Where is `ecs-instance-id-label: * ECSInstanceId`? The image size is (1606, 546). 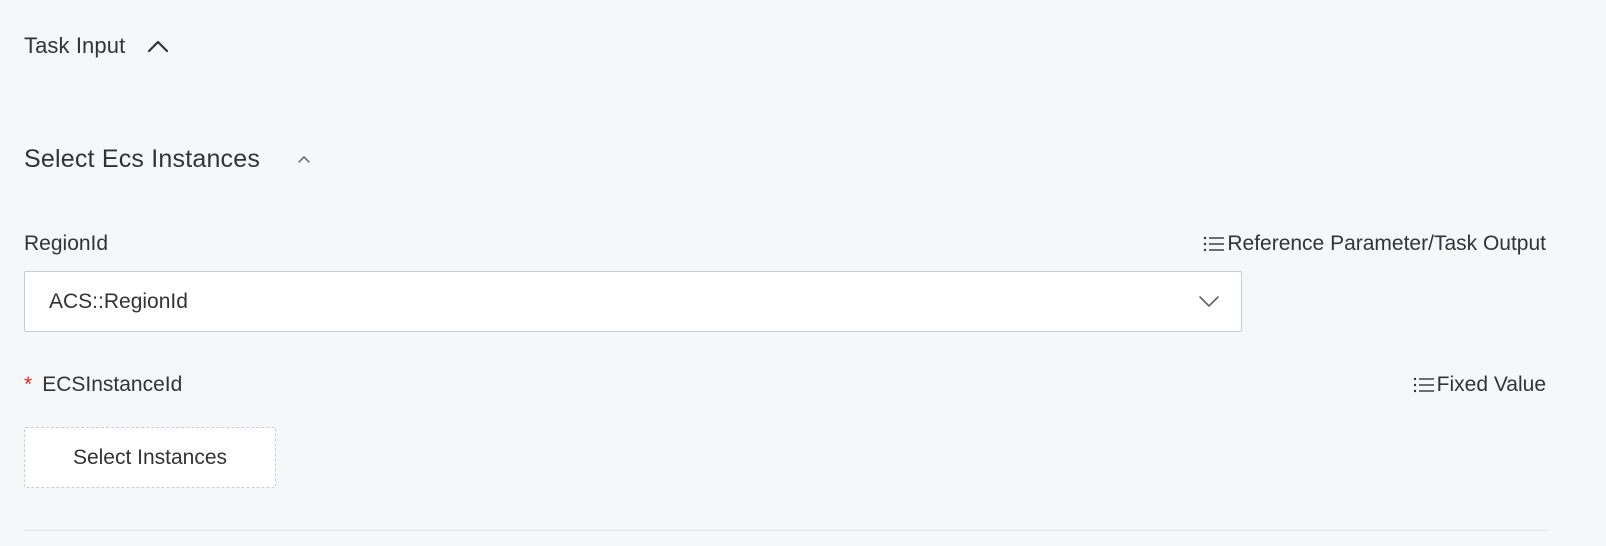 ecs-instance-id-label: * ECSInstanceId is located at coordinates (103, 385).